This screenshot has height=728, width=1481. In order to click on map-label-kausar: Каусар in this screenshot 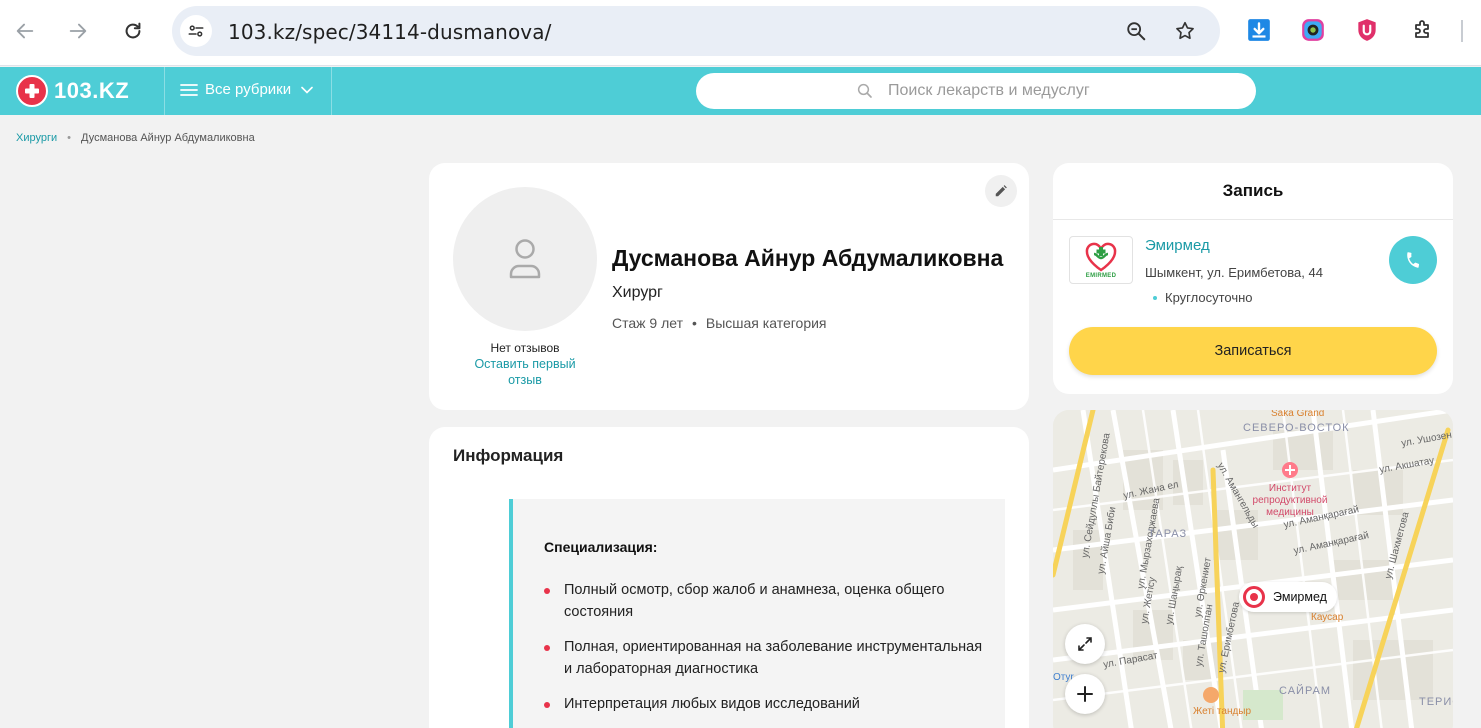, I will do `click(1327, 617)`.